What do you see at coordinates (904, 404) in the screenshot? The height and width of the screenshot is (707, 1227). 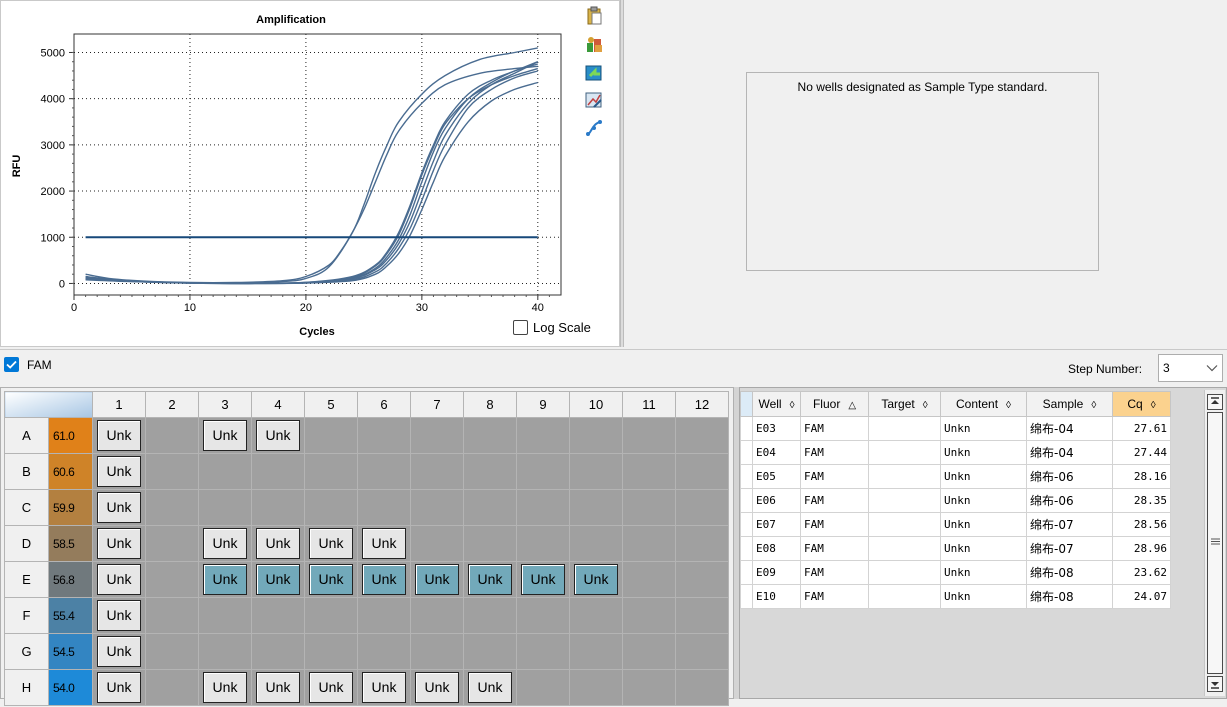 I see `column-header-target: Target ◊` at bounding box center [904, 404].